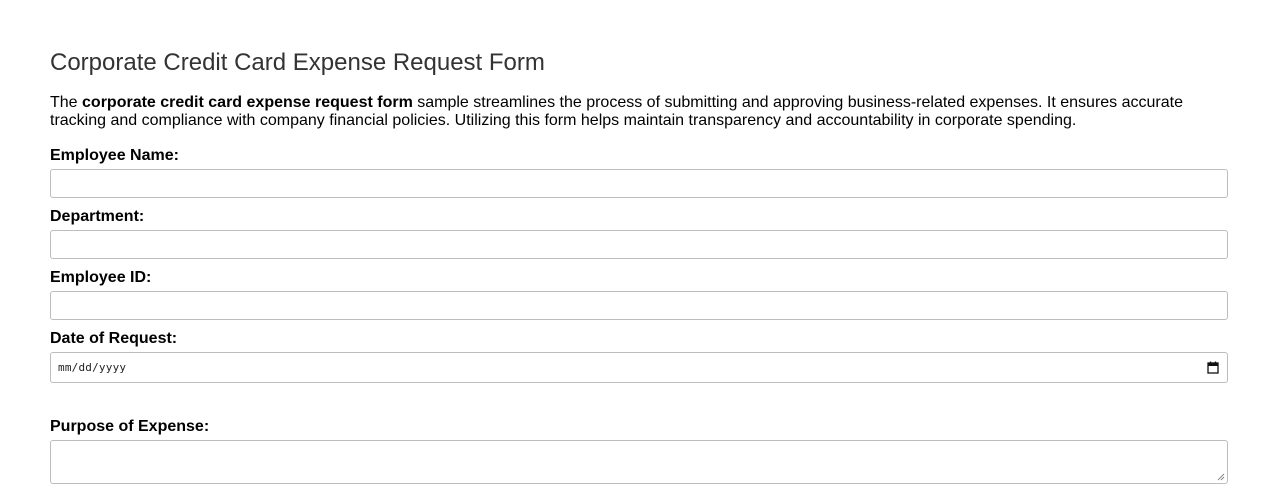  Describe the element at coordinates (97, 216) in the screenshot. I see `department-label: Department:` at that location.